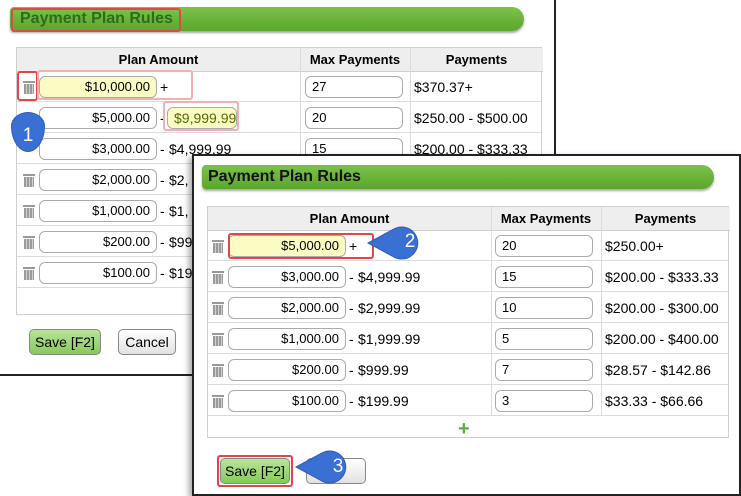 This screenshot has width=741, height=496. Describe the element at coordinates (662, 339) in the screenshot. I see `payments-range: $200.00 - $400.00` at that location.